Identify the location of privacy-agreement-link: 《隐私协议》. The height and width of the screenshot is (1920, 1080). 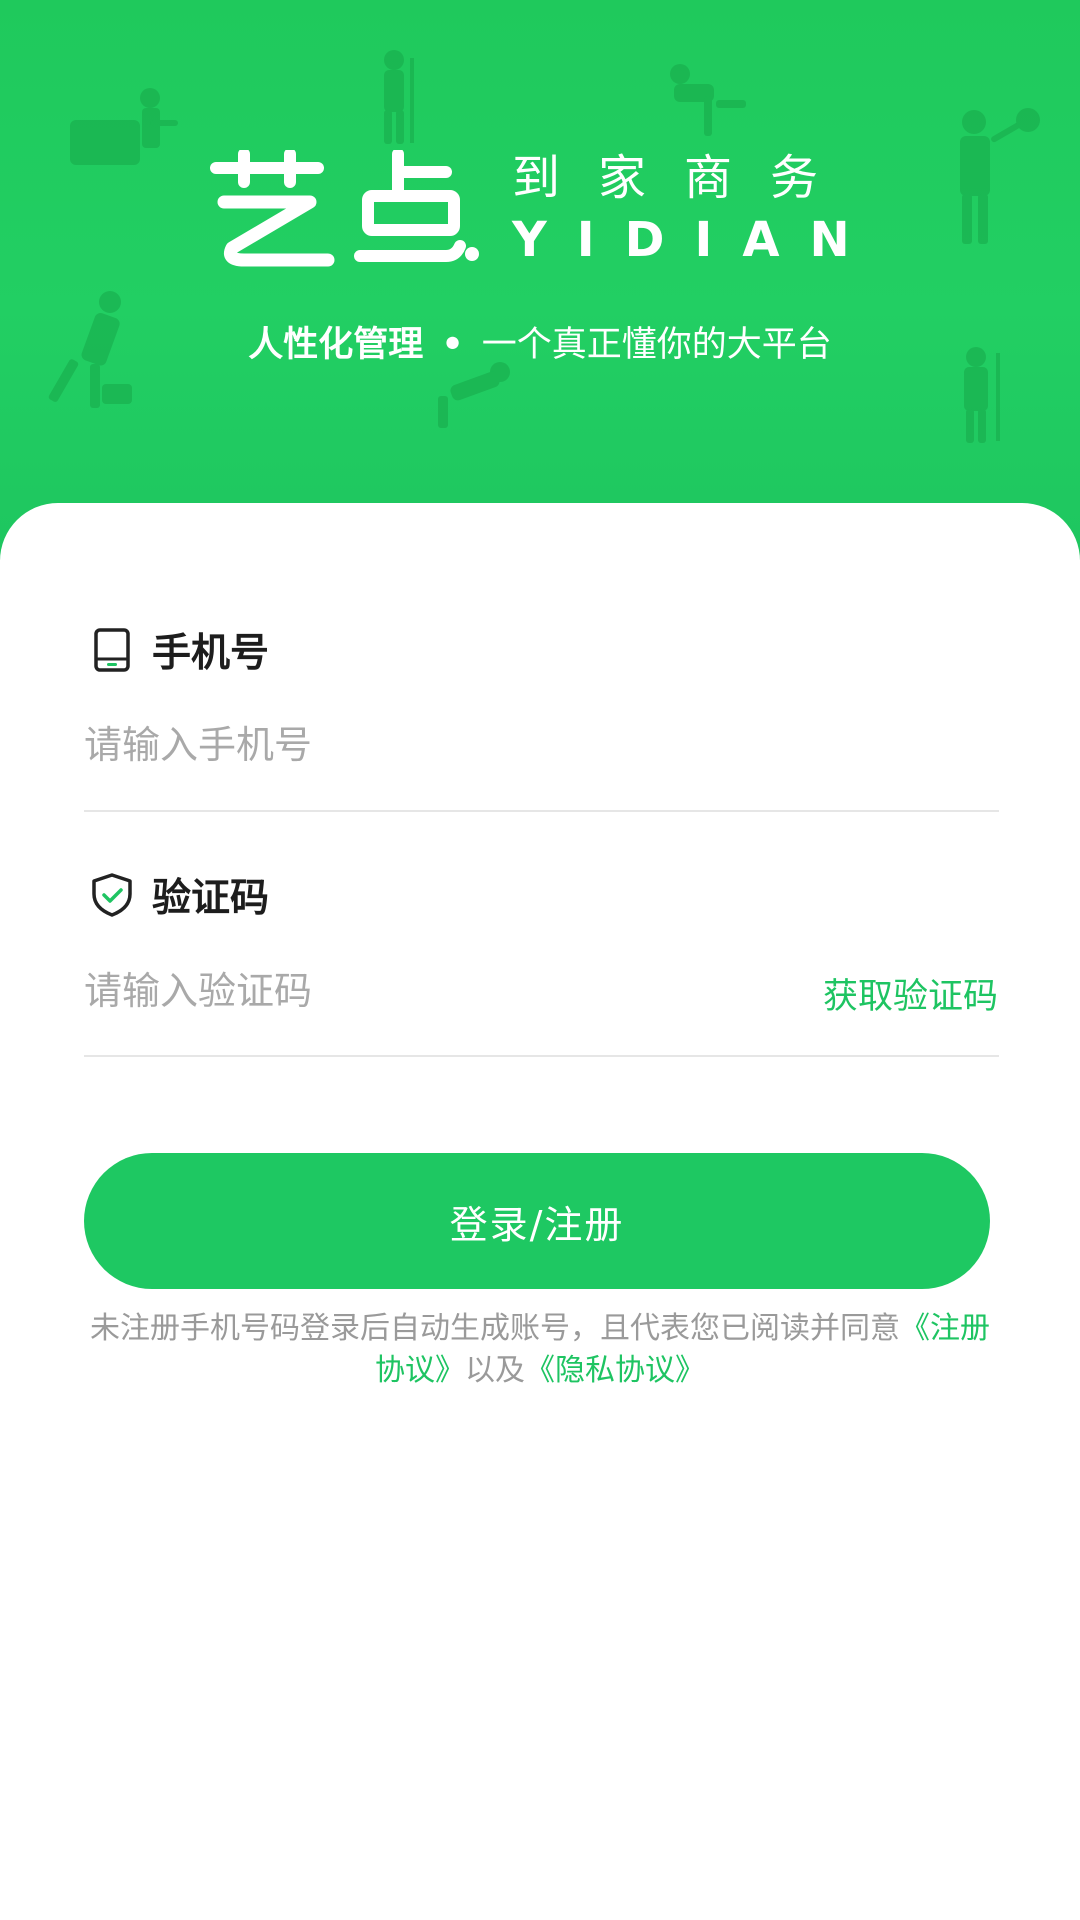
(615, 1370).